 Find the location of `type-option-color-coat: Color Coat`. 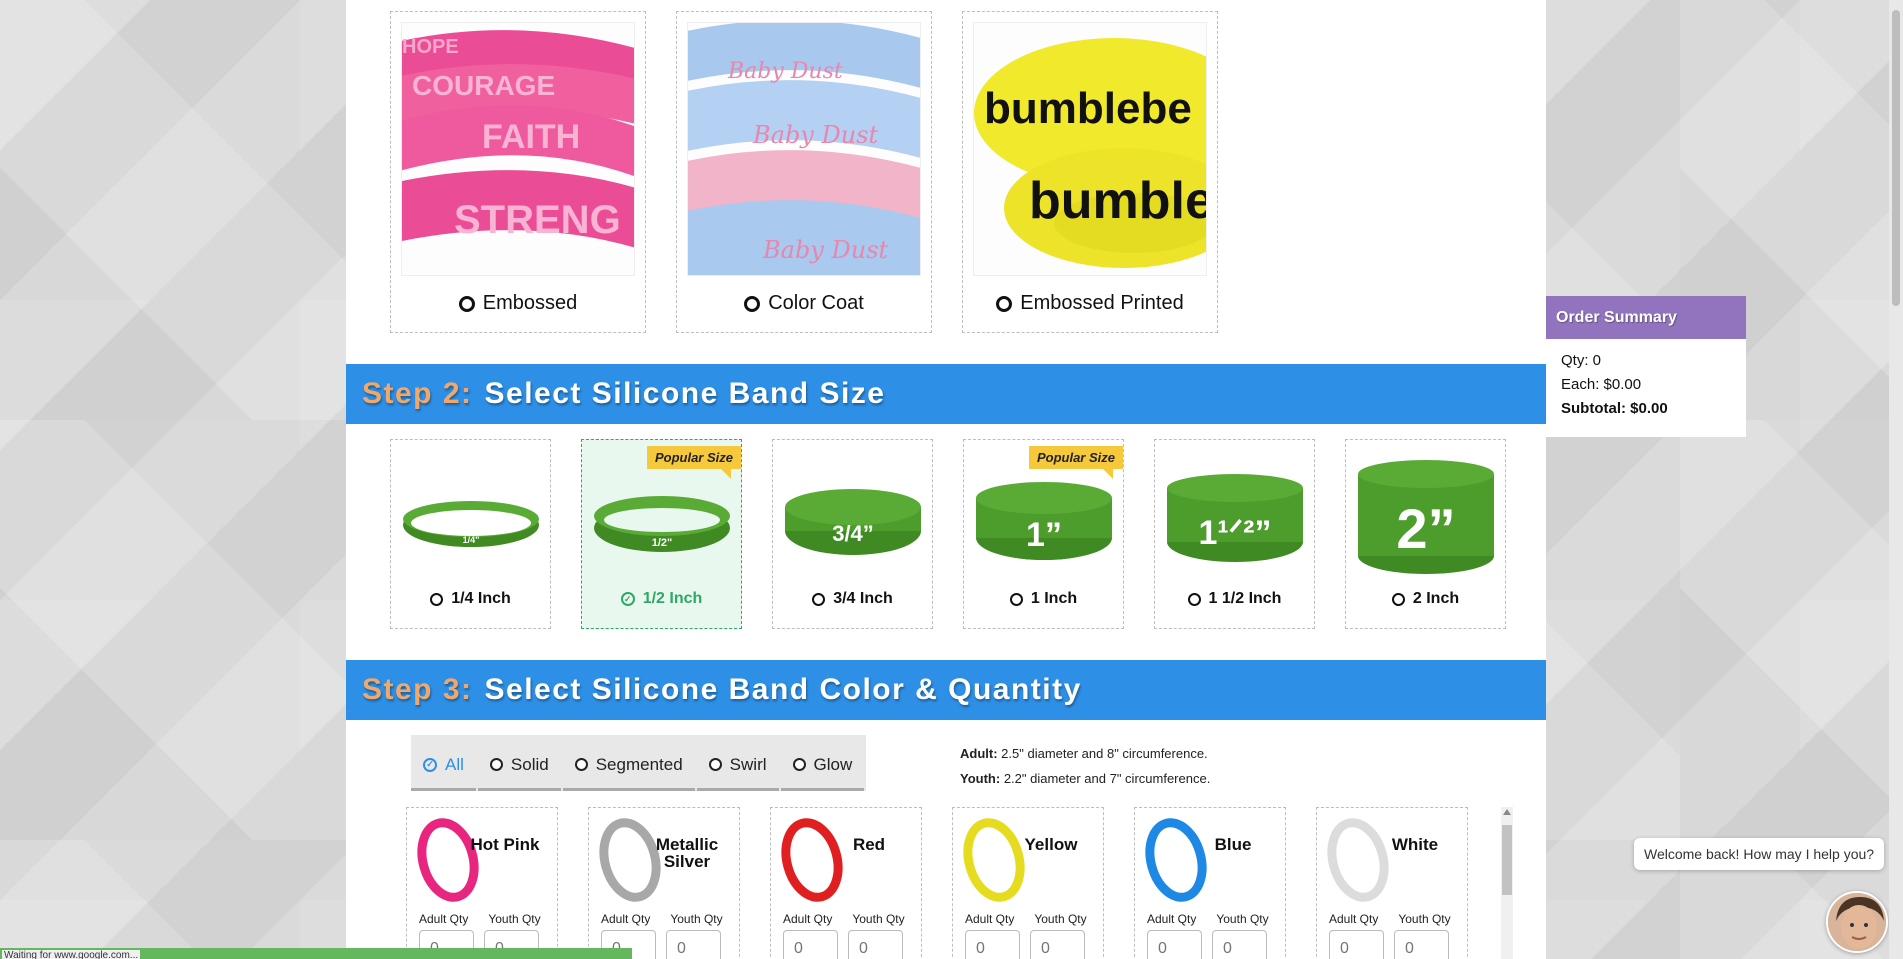

type-option-color-coat: Color Coat is located at coordinates (804, 303).